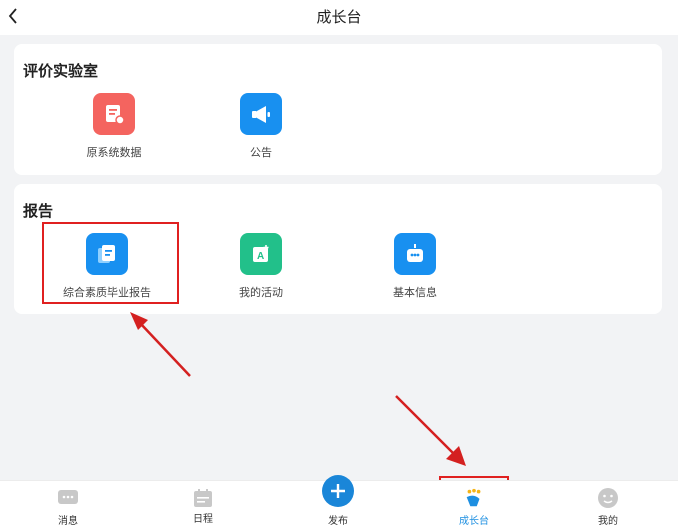 Image resolution: width=678 pixels, height=529 pixels. I want to click on tile-original-system-data: 原系统数据, so click(114, 133).